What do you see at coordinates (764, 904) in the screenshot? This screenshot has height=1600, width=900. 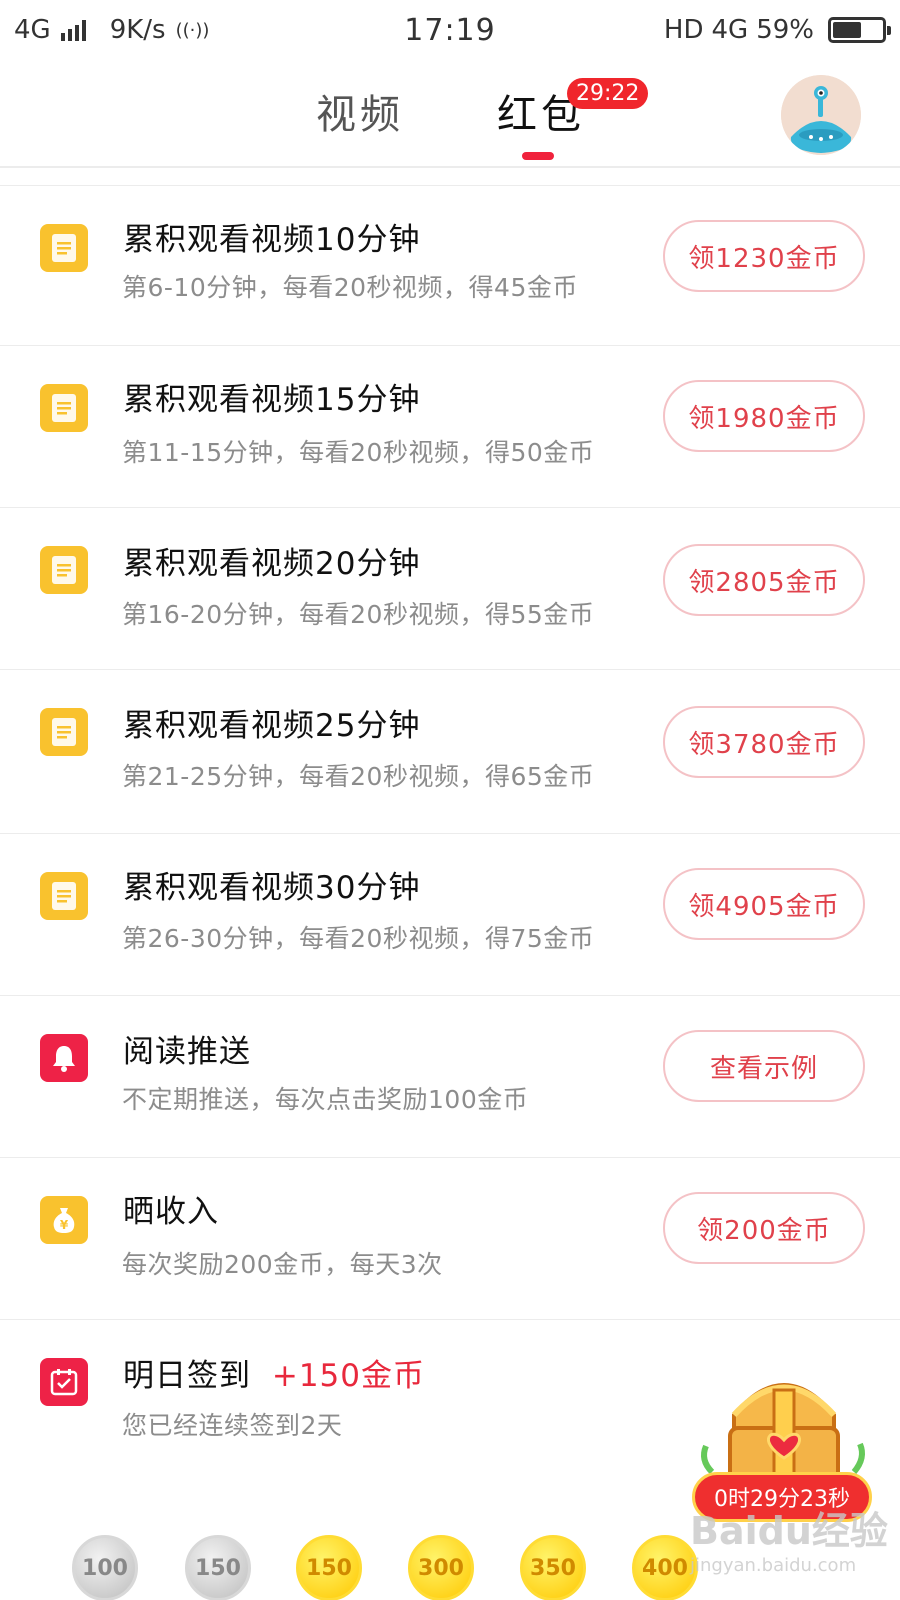 I see `claim-button: 领4905金币` at bounding box center [764, 904].